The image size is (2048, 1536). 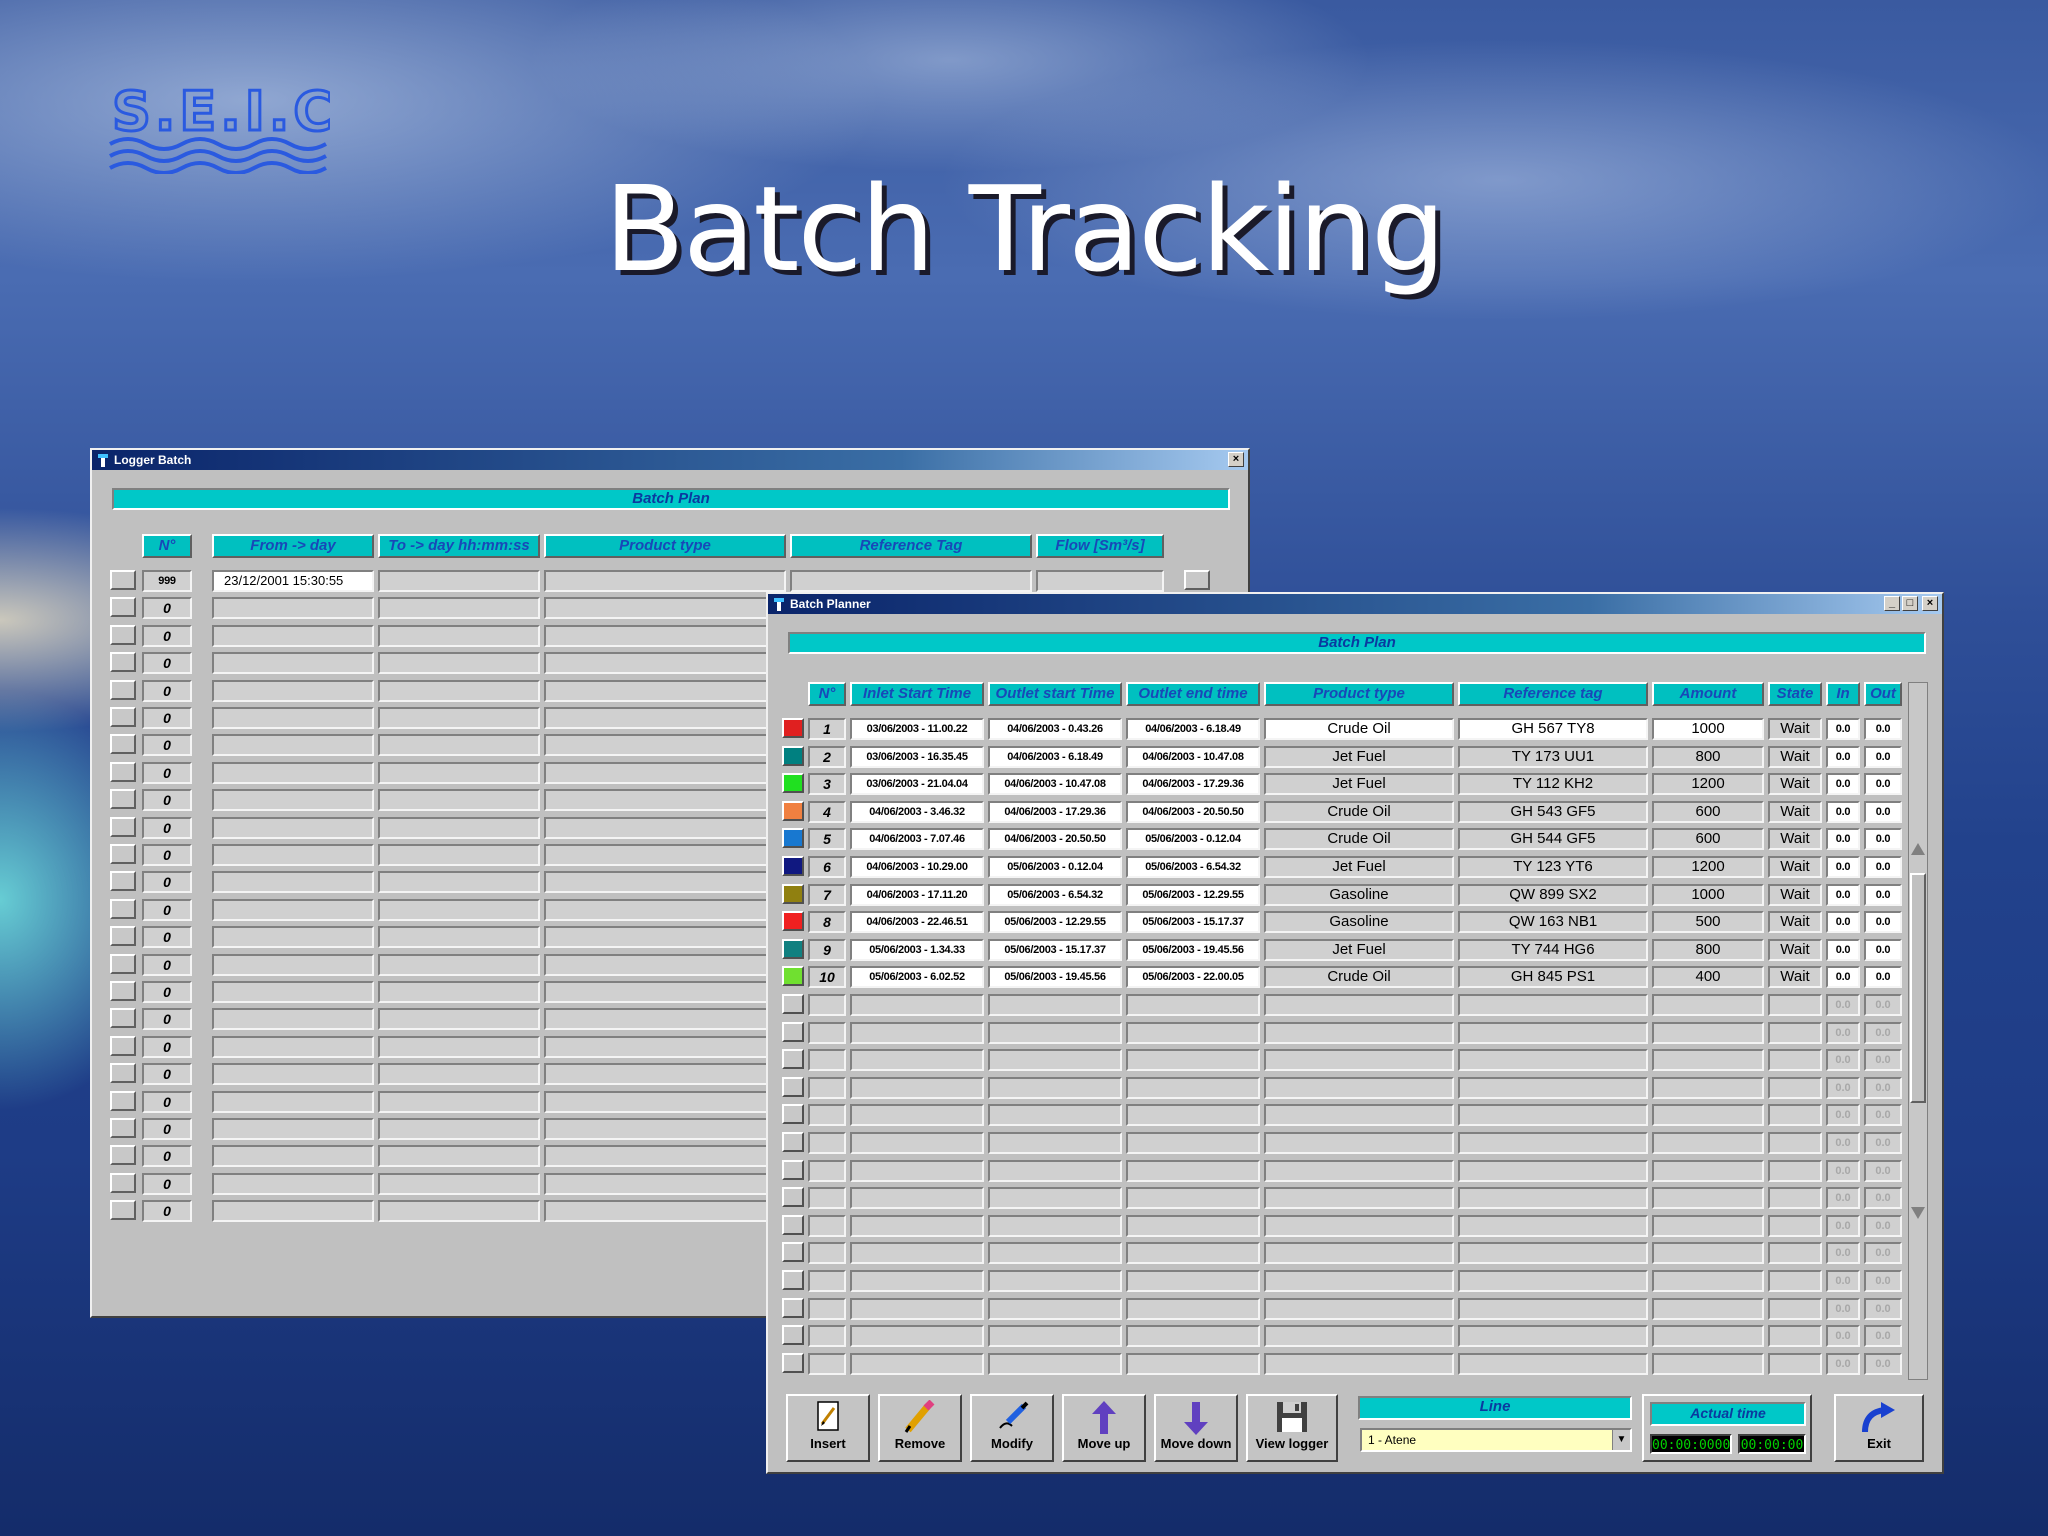 I want to click on actual-time-display-2: 00:00:00, so click(x=1772, y=1444).